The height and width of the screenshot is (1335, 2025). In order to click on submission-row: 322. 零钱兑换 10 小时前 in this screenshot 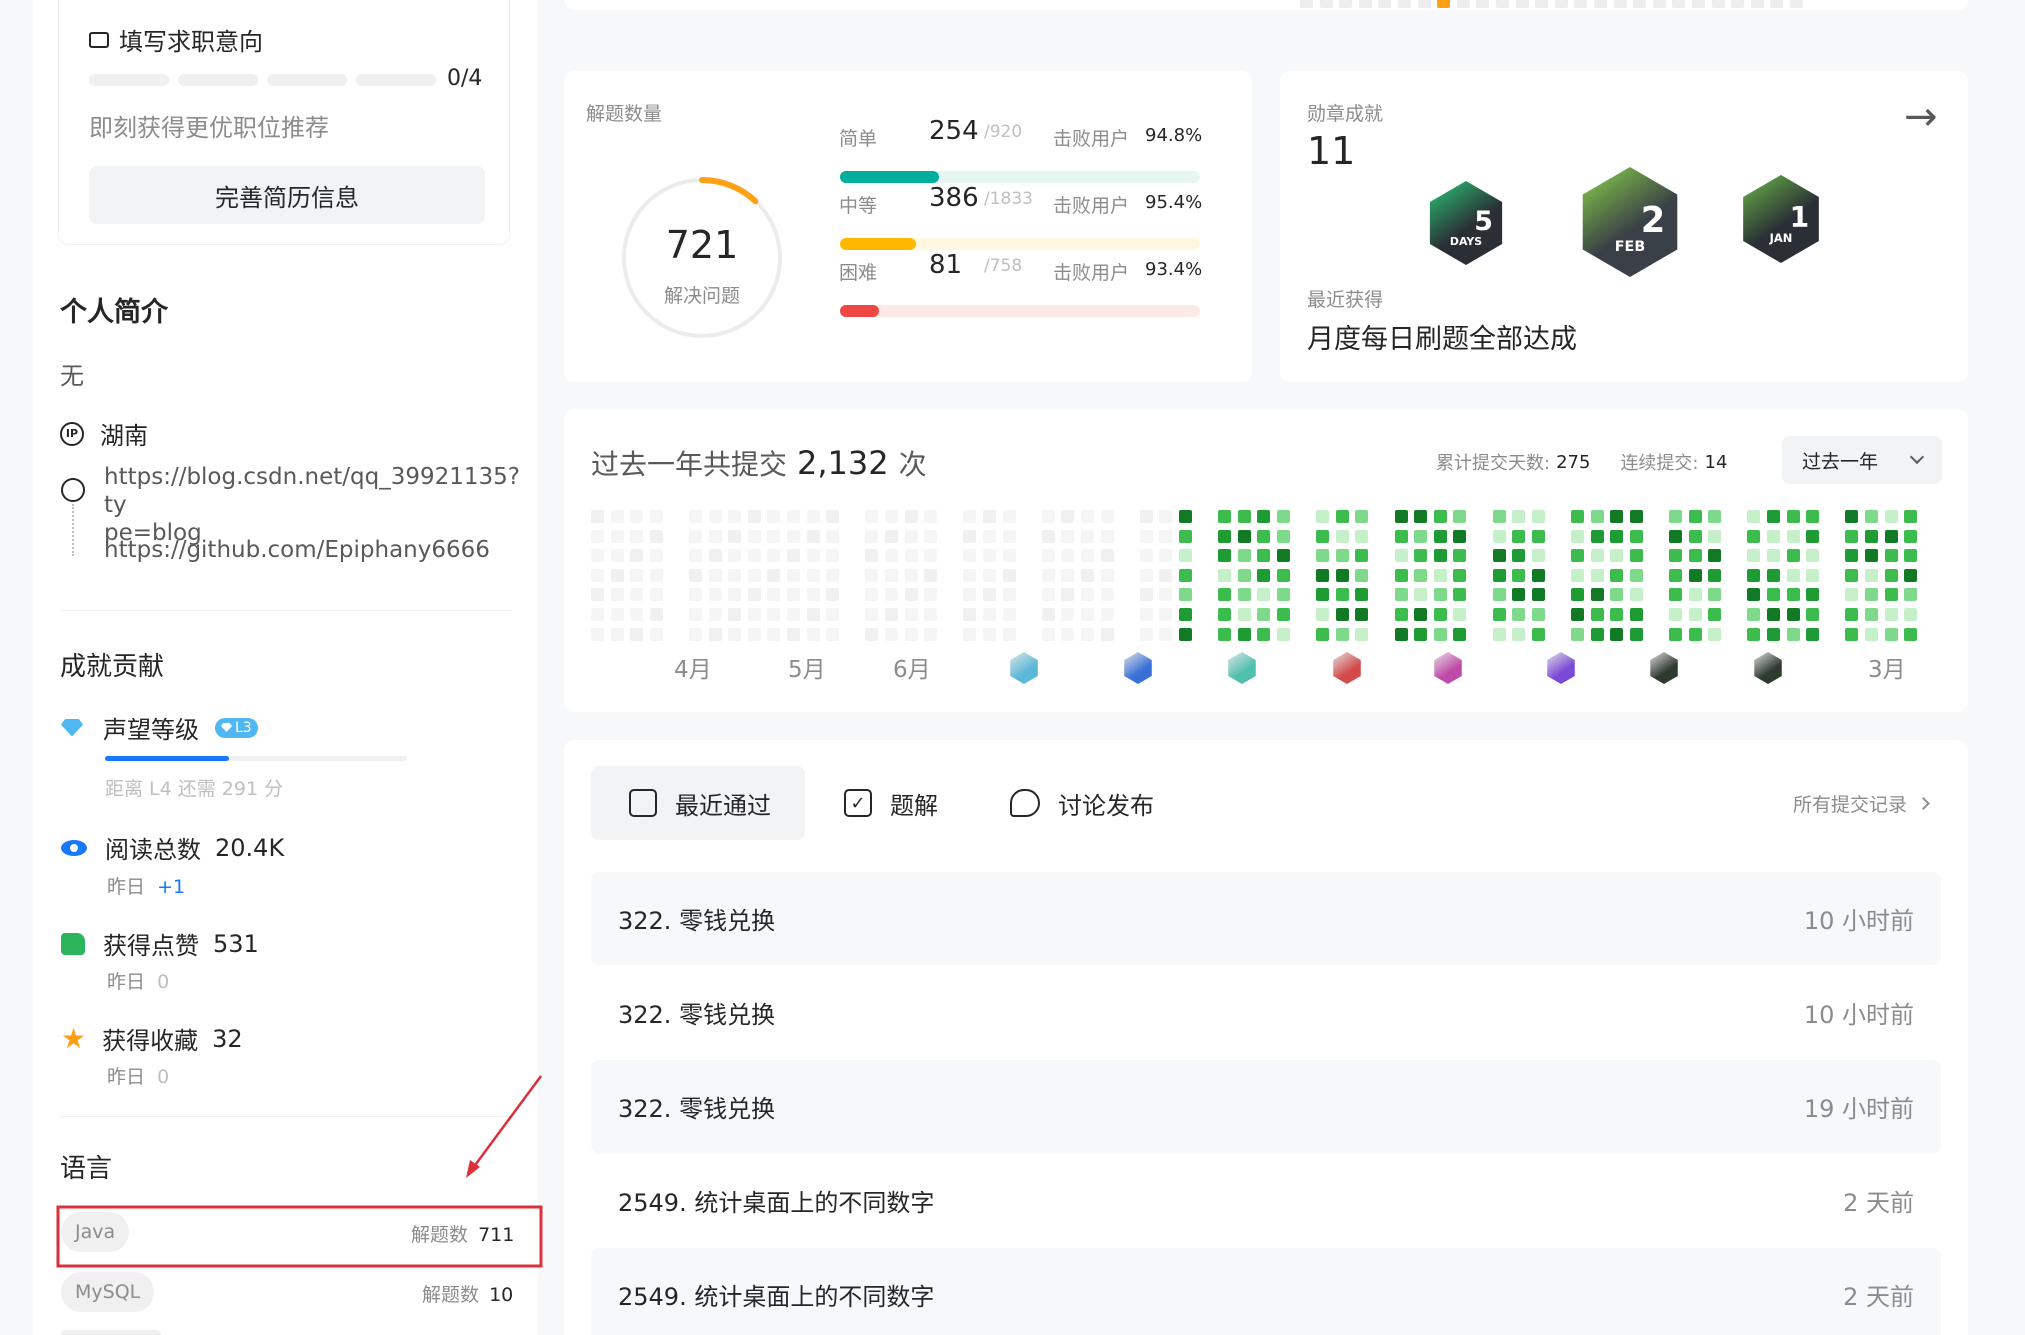, I will do `click(1266, 1012)`.